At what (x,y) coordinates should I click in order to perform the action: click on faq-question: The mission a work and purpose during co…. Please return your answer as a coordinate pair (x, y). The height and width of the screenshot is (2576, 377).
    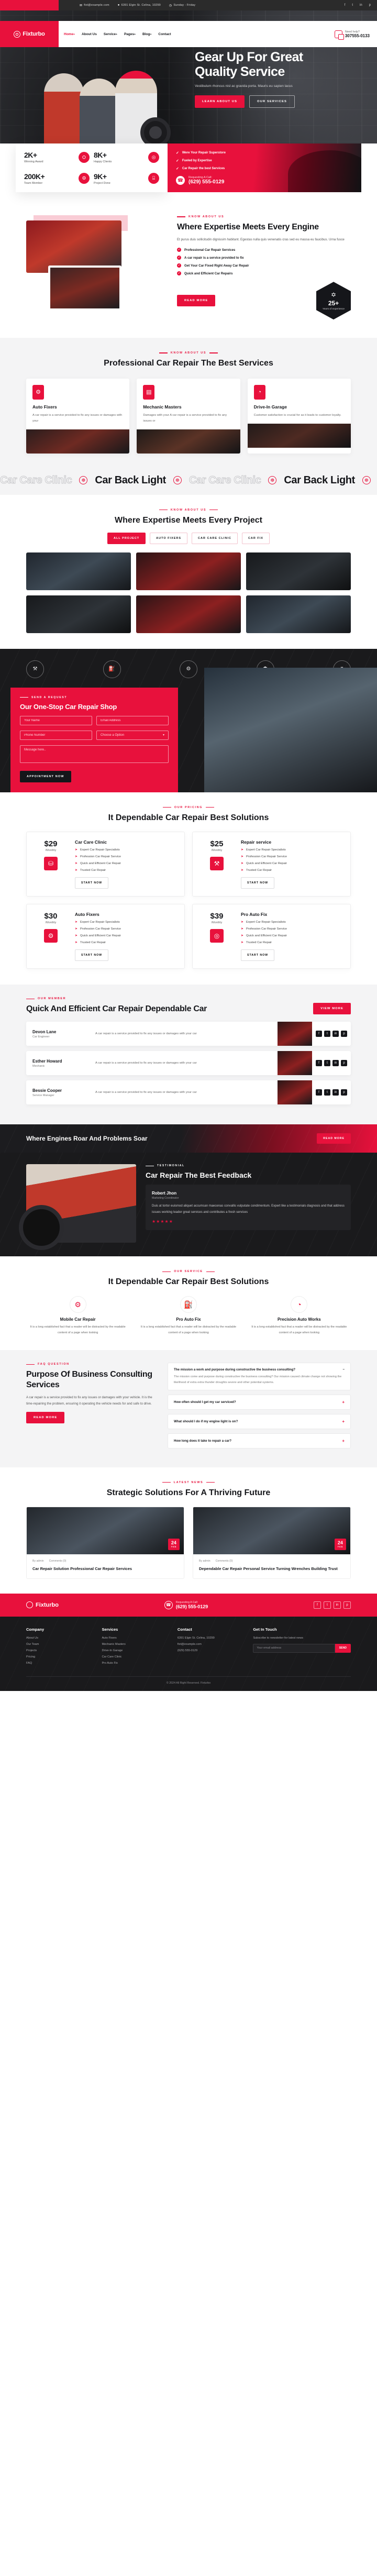
    Looking at the image, I should click on (235, 1370).